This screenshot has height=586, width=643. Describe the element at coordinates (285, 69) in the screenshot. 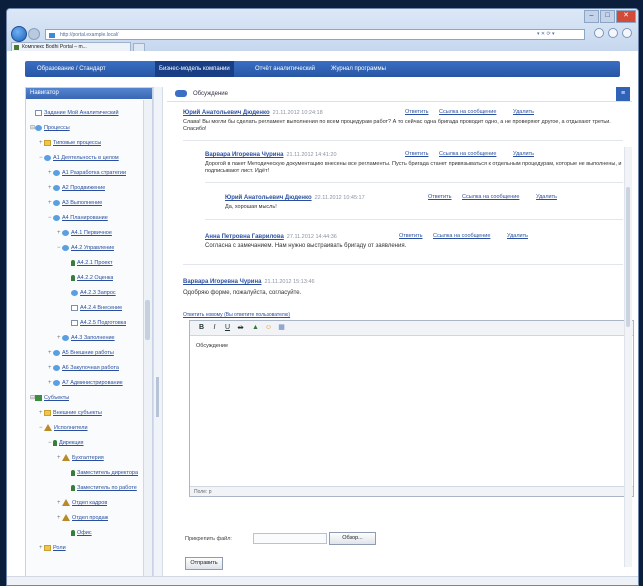

I see `menu-item-report: Отчёт аналитический` at that location.